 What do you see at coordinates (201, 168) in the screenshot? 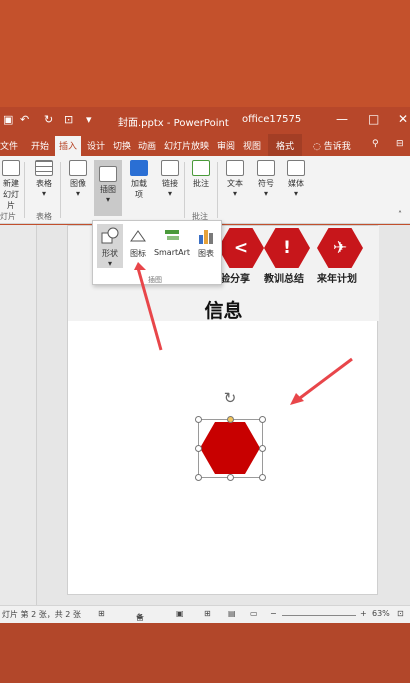
I see `comment-icon` at bounding box center [201, 168].